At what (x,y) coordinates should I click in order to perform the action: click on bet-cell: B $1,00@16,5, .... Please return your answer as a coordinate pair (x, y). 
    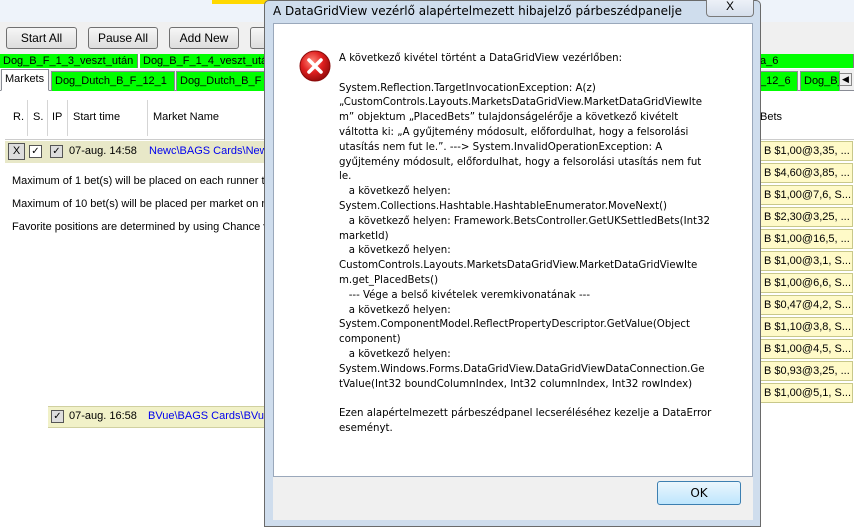
    Looking at the image, I should click on (806, 239).